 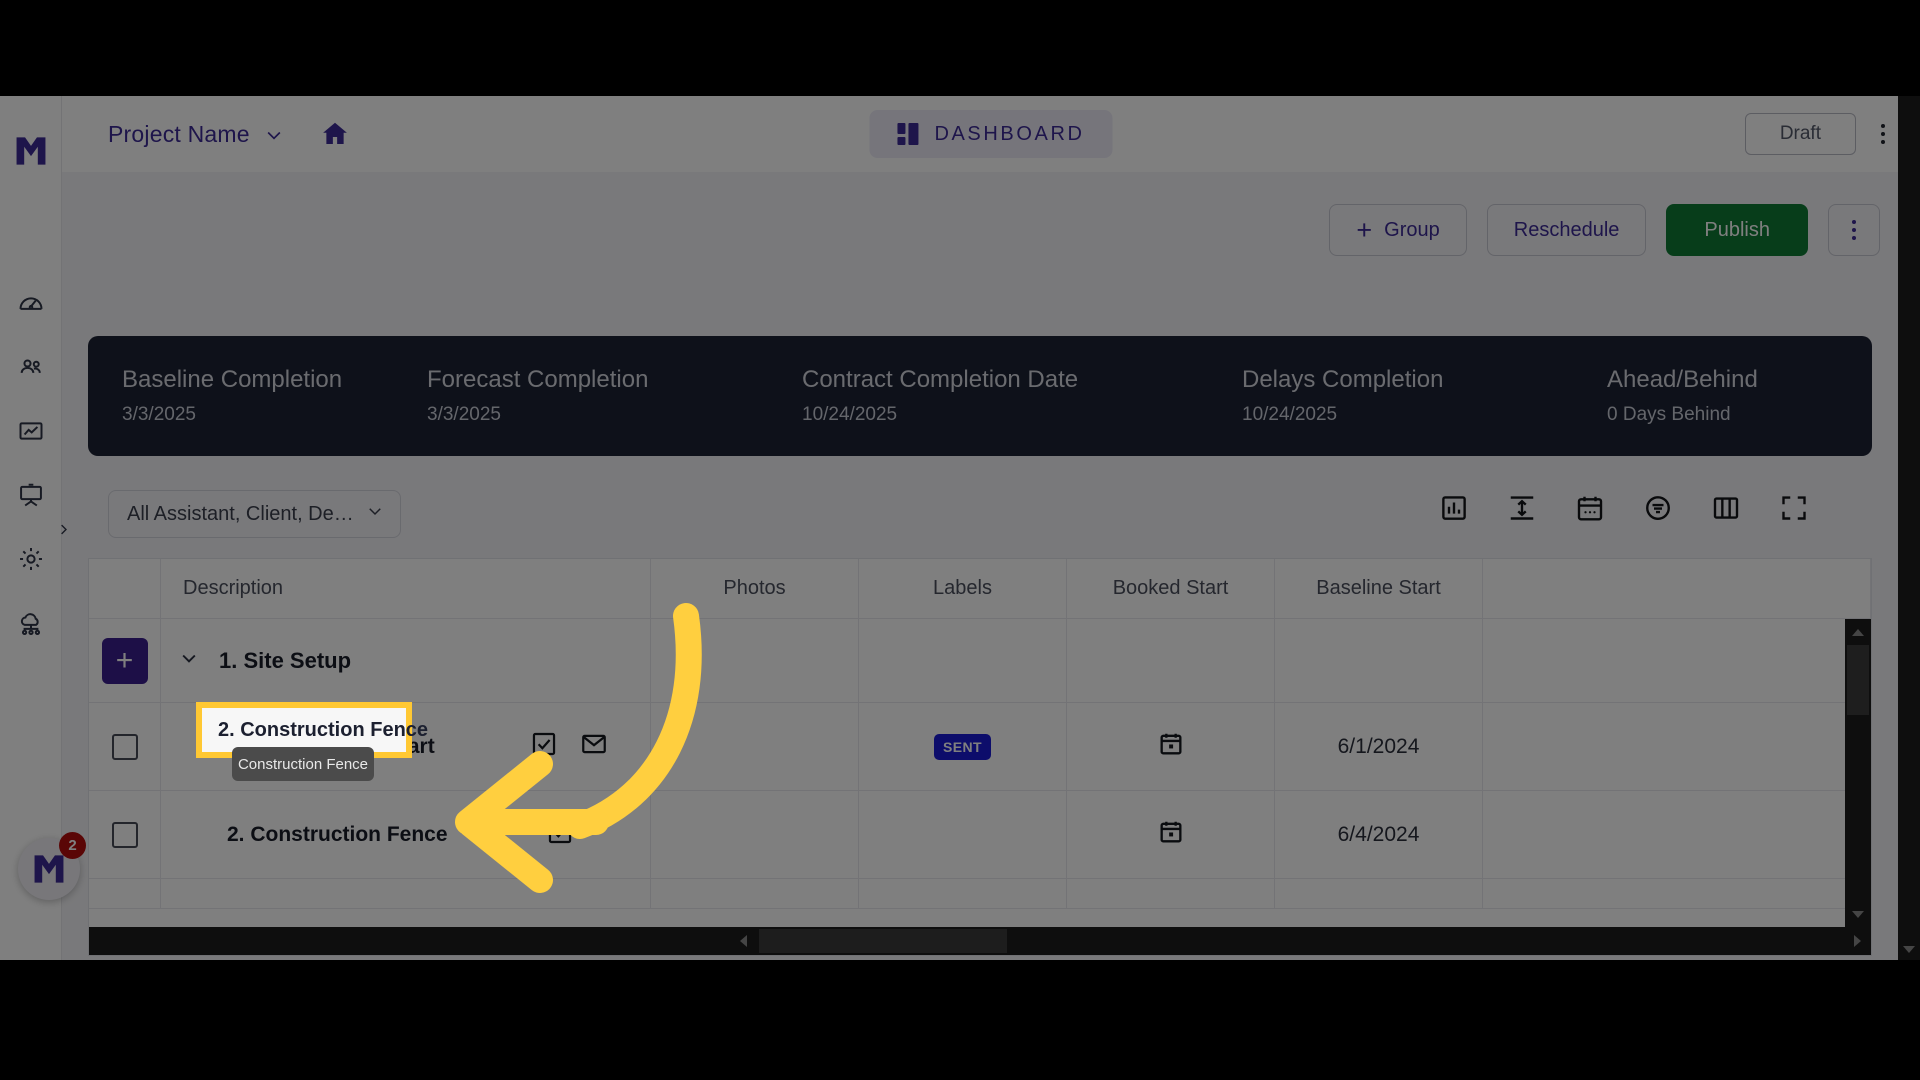 What do you see at coordinates (337, 834) in the screenshot?
I see `task-name-label: 2. Construction Fence` at bounding box center [337, 834].